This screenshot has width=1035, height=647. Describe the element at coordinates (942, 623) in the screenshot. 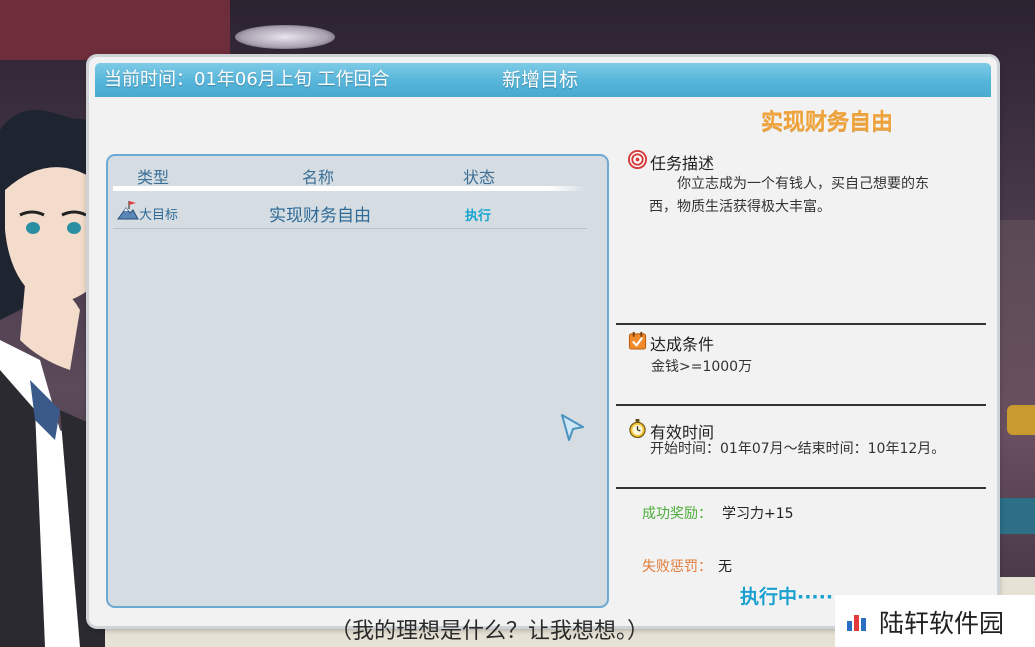

I see `watermark-text: 陆轩软件园` at that location.